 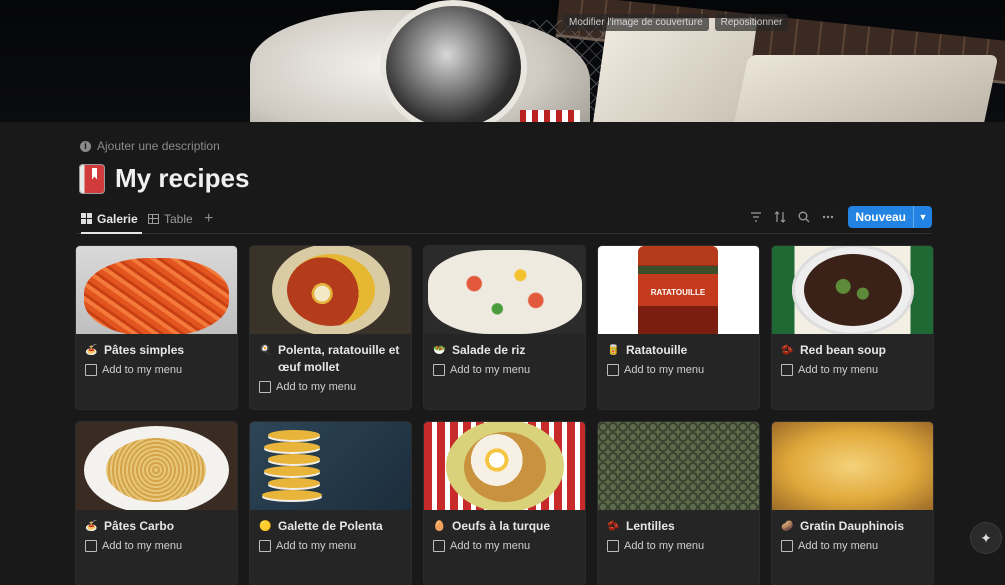 I want to click on change-cover-button: Modifier l'image de couverture, so click(x=636, y=22).